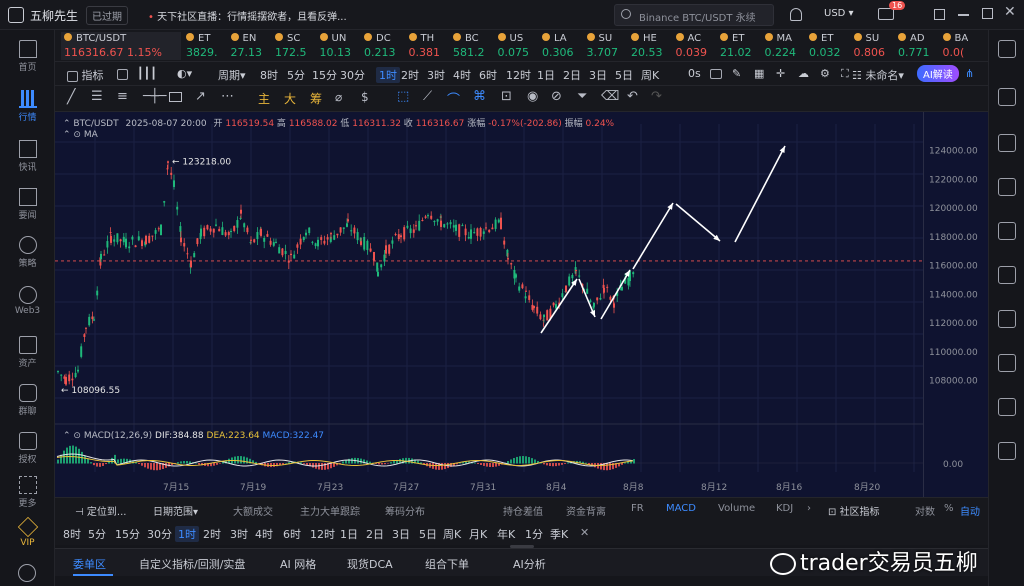  Describe the element at coordinates (159, 534) in the screenshot. I see `tf-3: 30分` at that location.